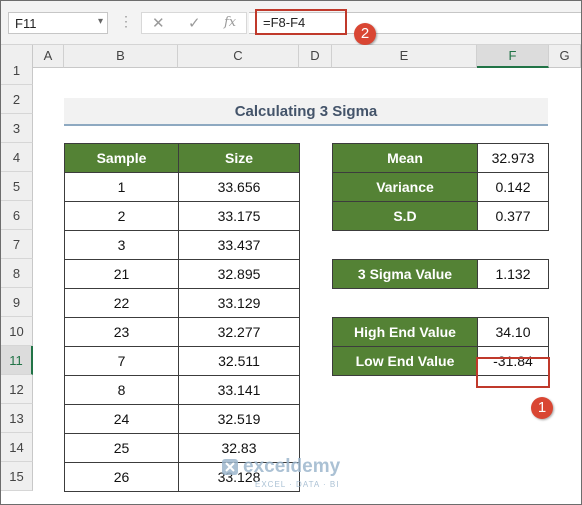 The height and width of the screenshot is (505, 582). I want to click on size-header: Size, so click(239, 158).